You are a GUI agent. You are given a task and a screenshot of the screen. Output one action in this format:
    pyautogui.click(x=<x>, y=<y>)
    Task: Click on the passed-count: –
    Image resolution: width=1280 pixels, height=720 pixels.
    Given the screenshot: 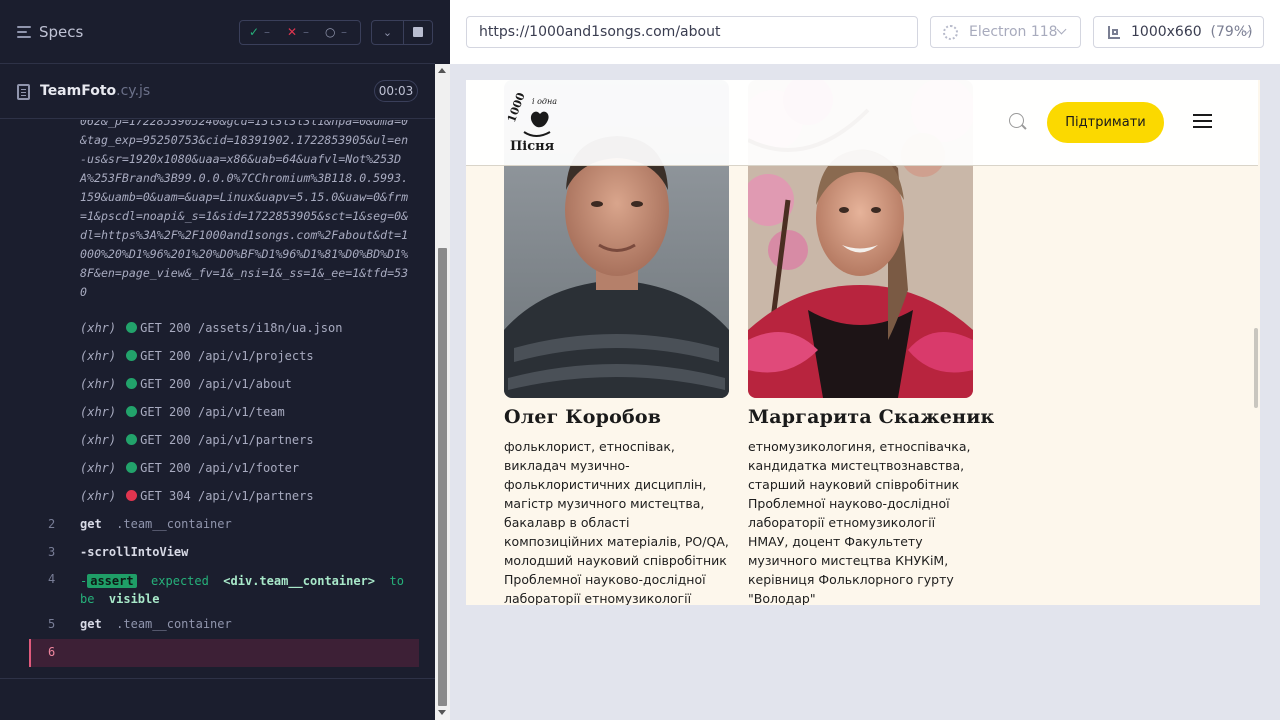 What is the action you would take?
    pyautogui.click(x=267, y=32)
    